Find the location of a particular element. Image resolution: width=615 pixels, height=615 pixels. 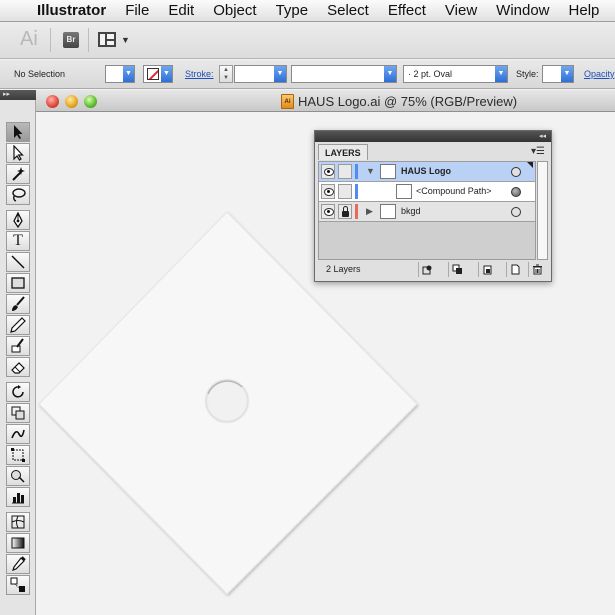

brush-definition-select: · 2 pt. Oval ▼ is located at coordinates (455, 74).